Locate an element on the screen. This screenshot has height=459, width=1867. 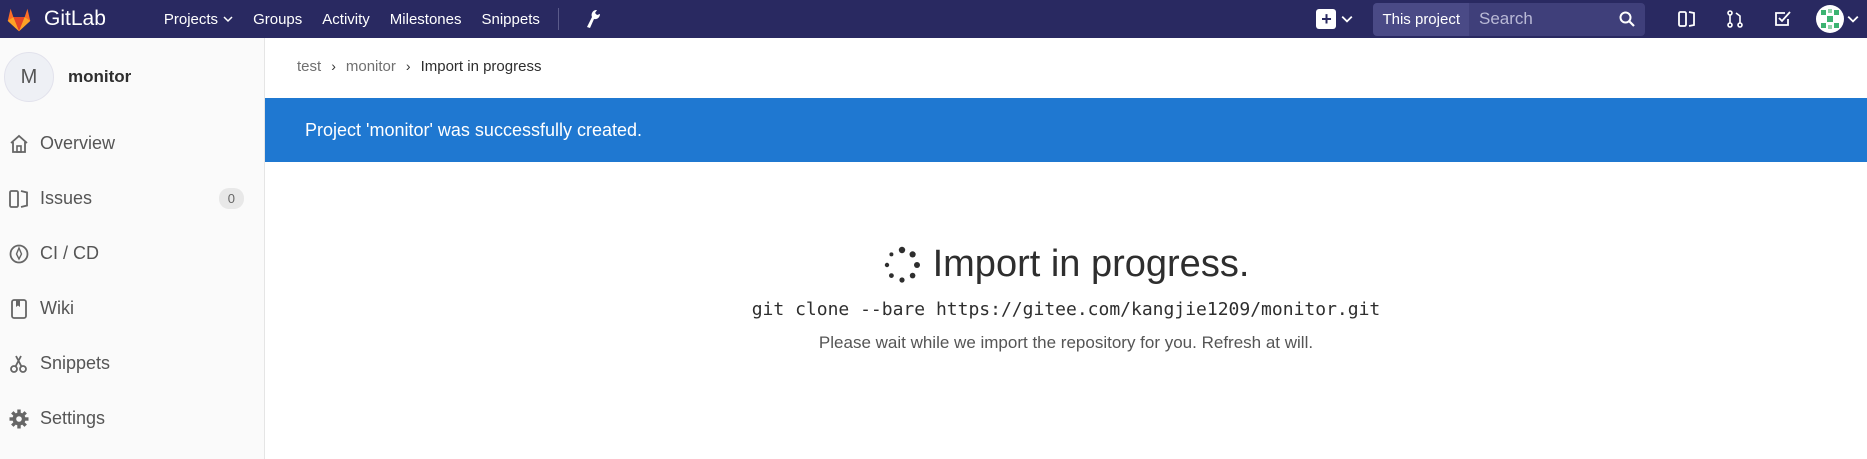
search-icon is located at coordinates (1627, 19).